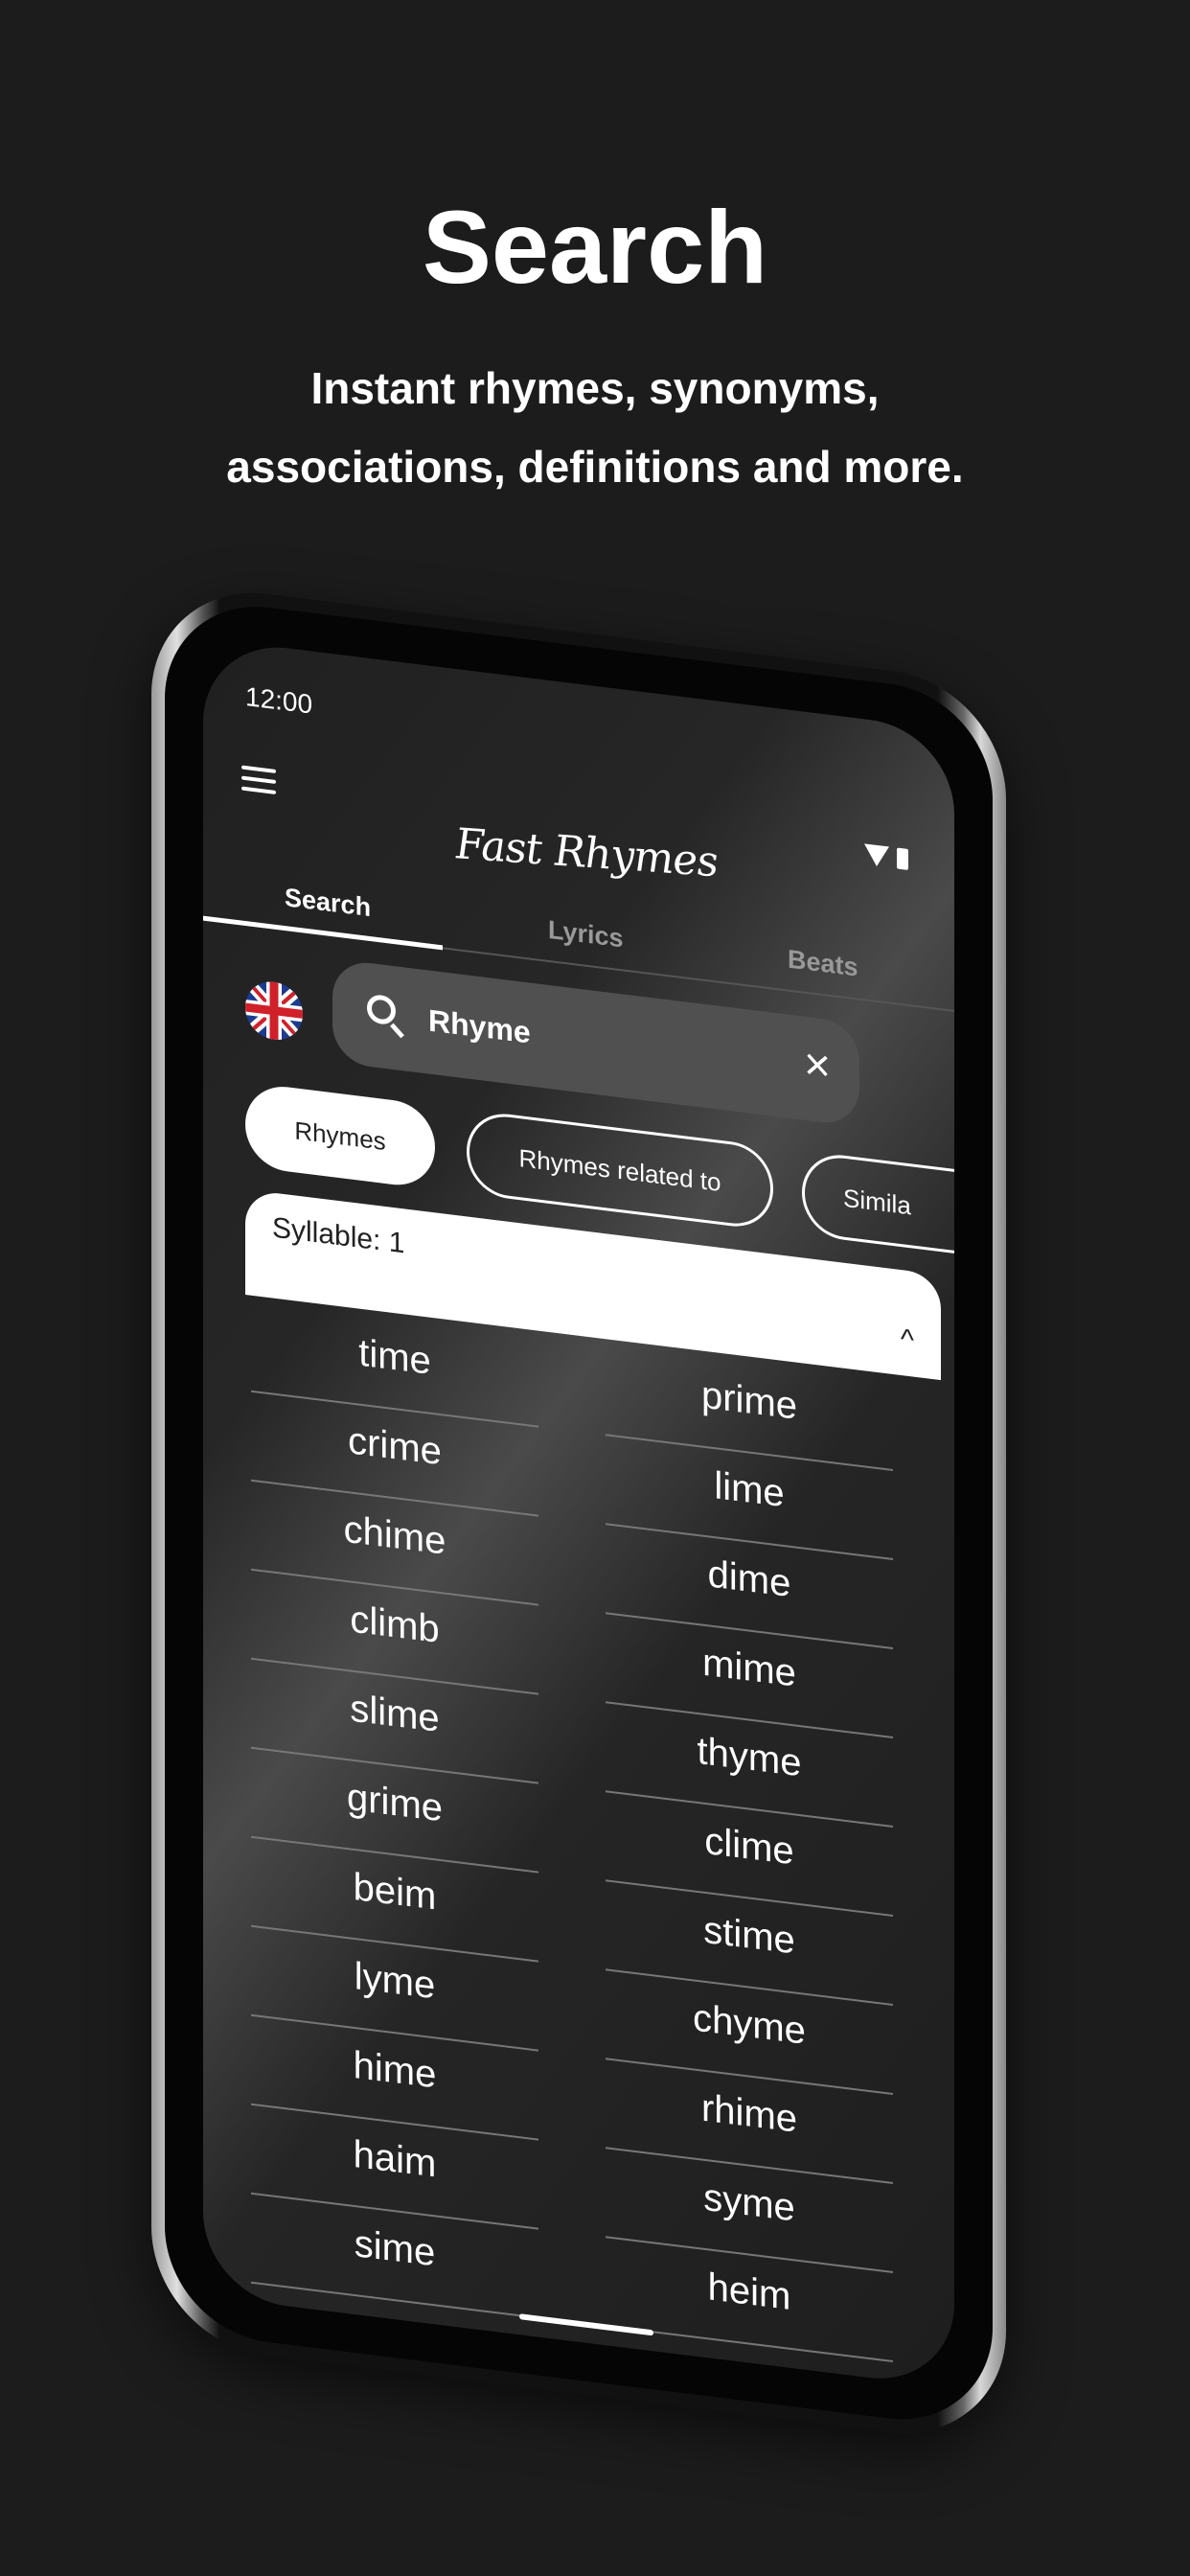 The image size is (1190, 2576). I want to click on chevron-up-icon: ^, so click(907, 1341).